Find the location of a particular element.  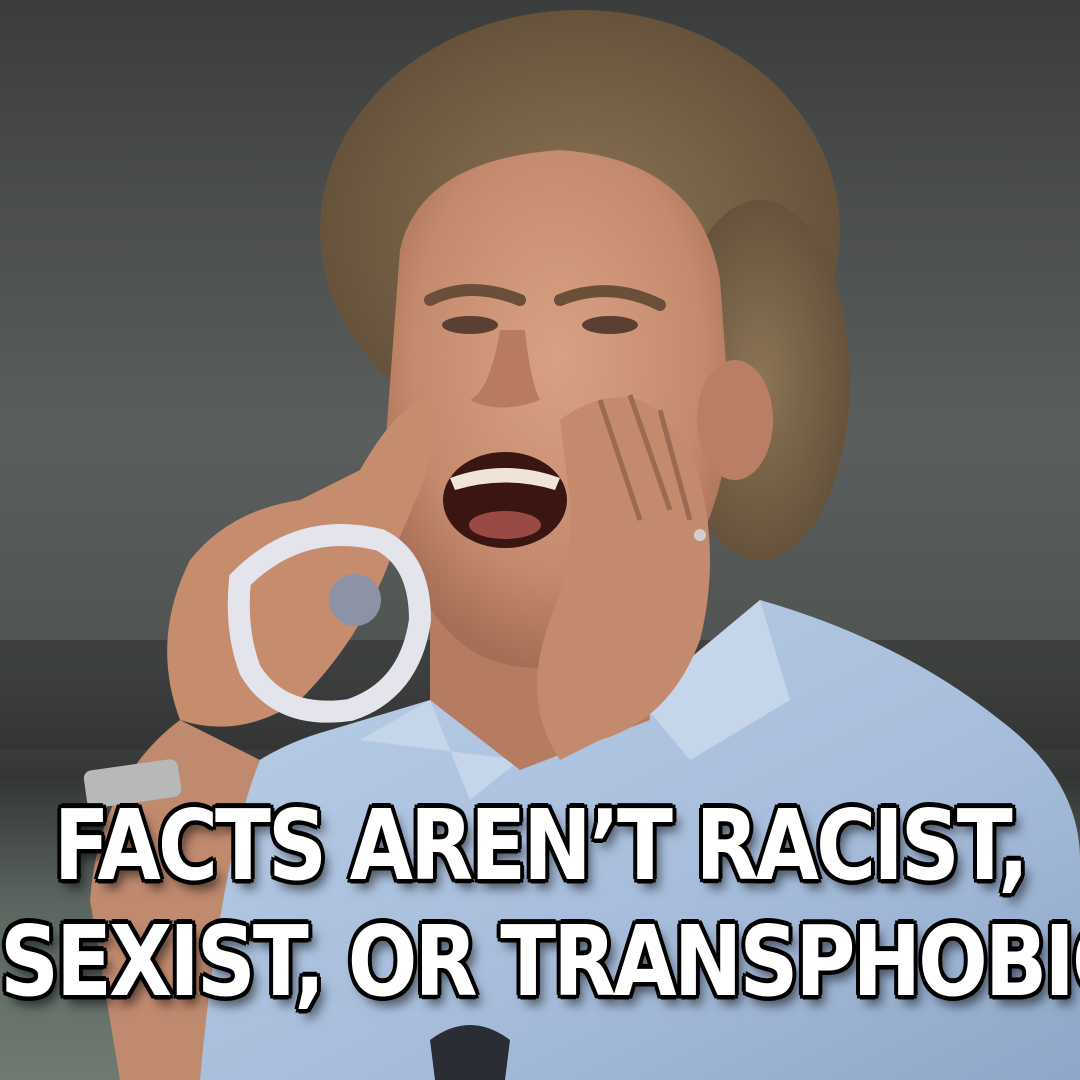

eye-right is located at coordinates (610, 325).